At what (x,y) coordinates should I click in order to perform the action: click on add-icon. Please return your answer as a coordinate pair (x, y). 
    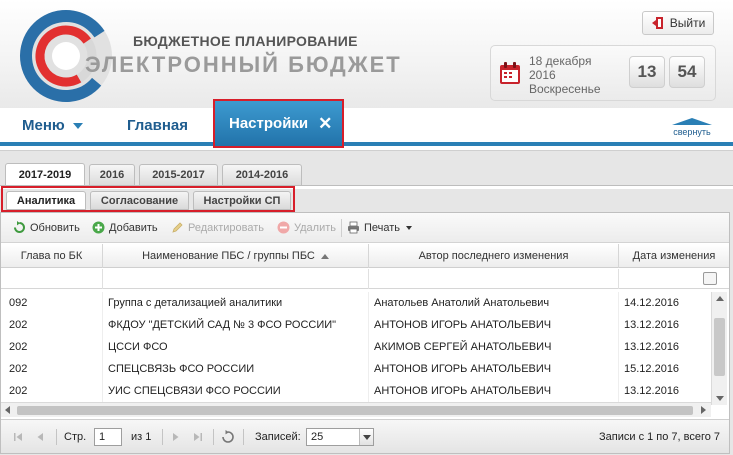
    Looking at the image, I should click on (98, 227).